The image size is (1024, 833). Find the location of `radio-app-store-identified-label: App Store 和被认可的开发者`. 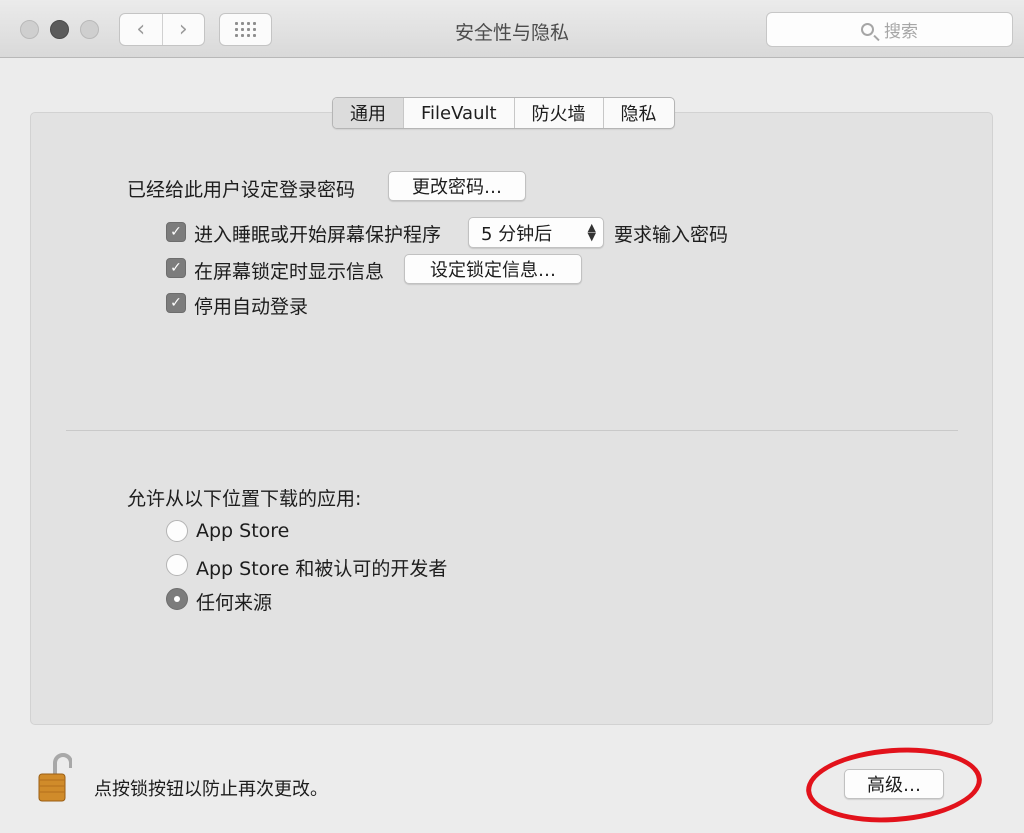

radio-app-store-identified-label: App Store 和被认可的开发者 is located at coordinates (322, 569).